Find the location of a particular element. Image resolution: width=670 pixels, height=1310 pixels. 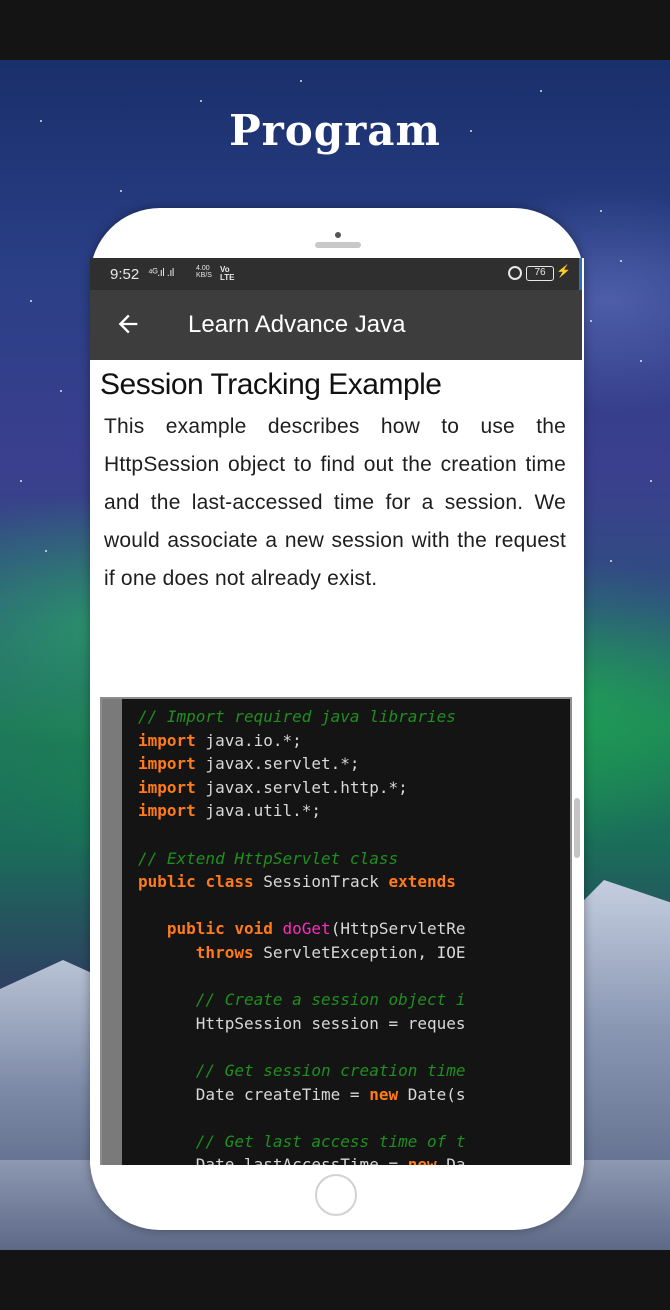

code-token-plain: javax.servlet.http.*; is located at coordinates (301, 787).